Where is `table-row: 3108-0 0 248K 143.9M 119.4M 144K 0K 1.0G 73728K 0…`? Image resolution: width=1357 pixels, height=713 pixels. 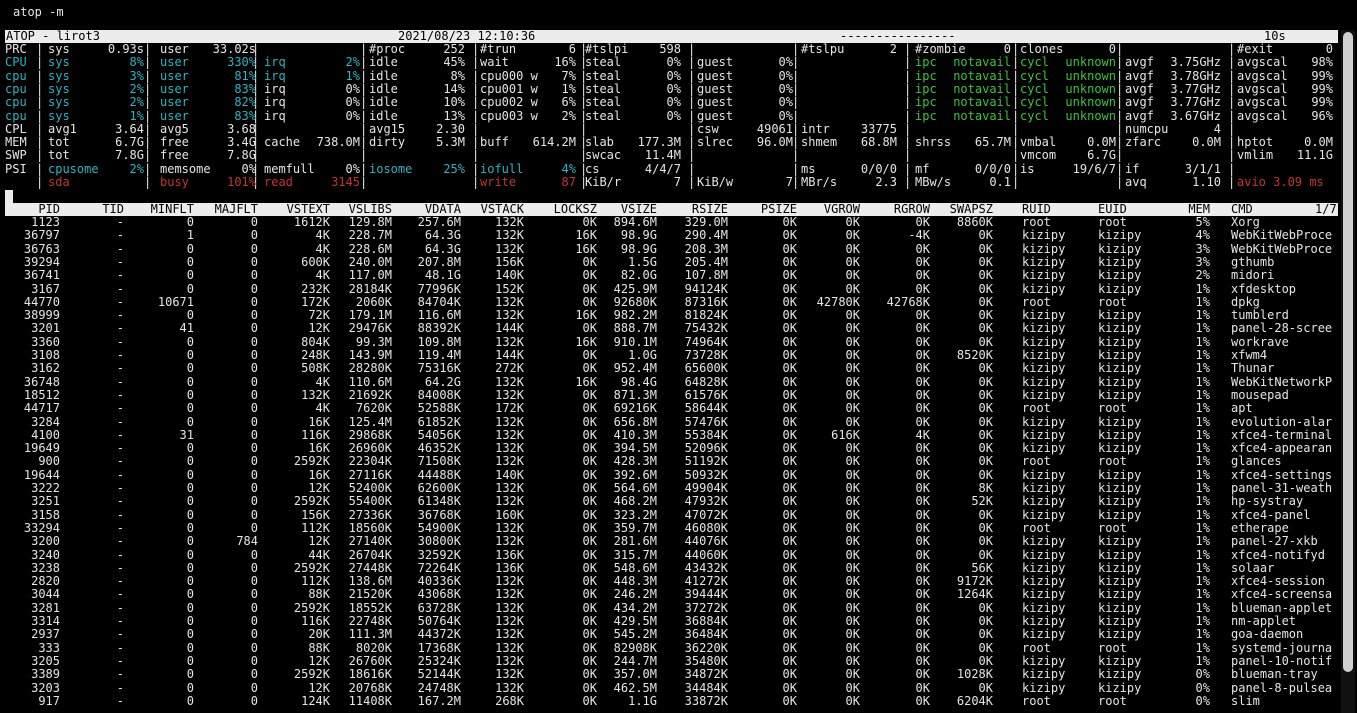
table-row: 3108-0 0 248K 143.9M 119.4M 144K 0K 1.0G 73728K 0… is located at coordinates (678, 355).